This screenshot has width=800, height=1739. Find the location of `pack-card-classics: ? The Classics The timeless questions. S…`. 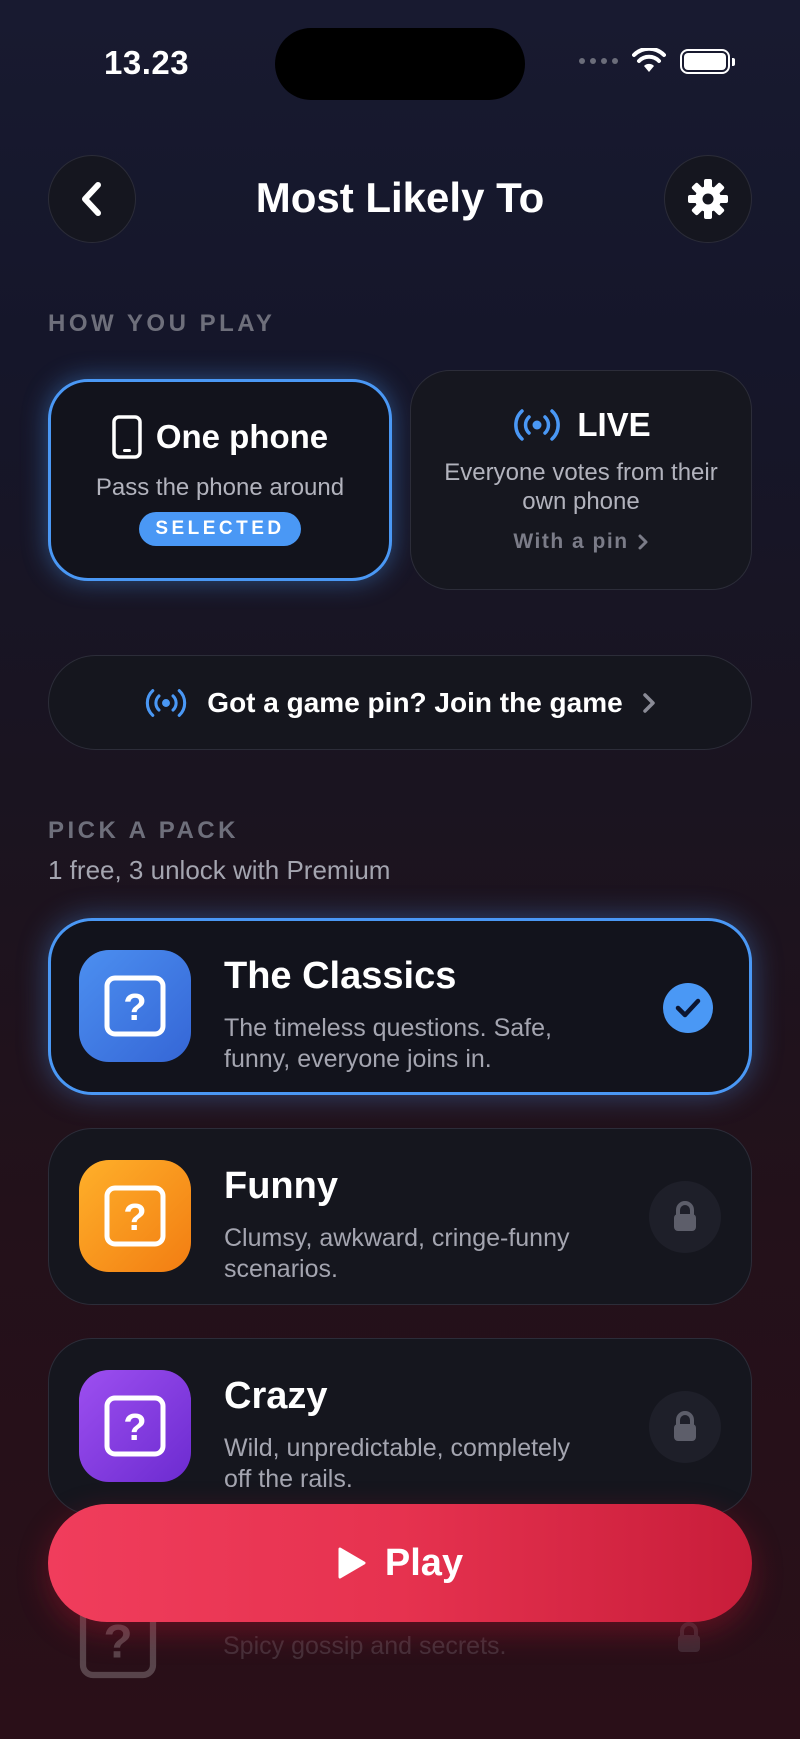

pack-card-classics: ? The Classics The timeless questions. S… is located at coordinates (400, 1006).